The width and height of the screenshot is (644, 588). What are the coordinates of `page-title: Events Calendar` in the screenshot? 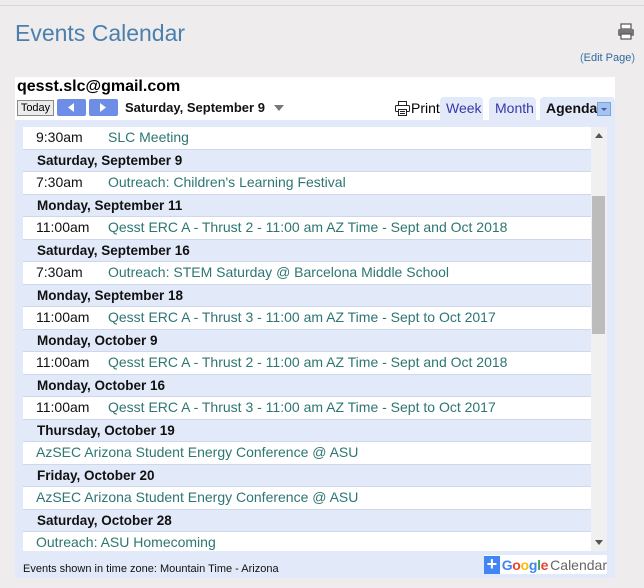 It's located at (100, 33).